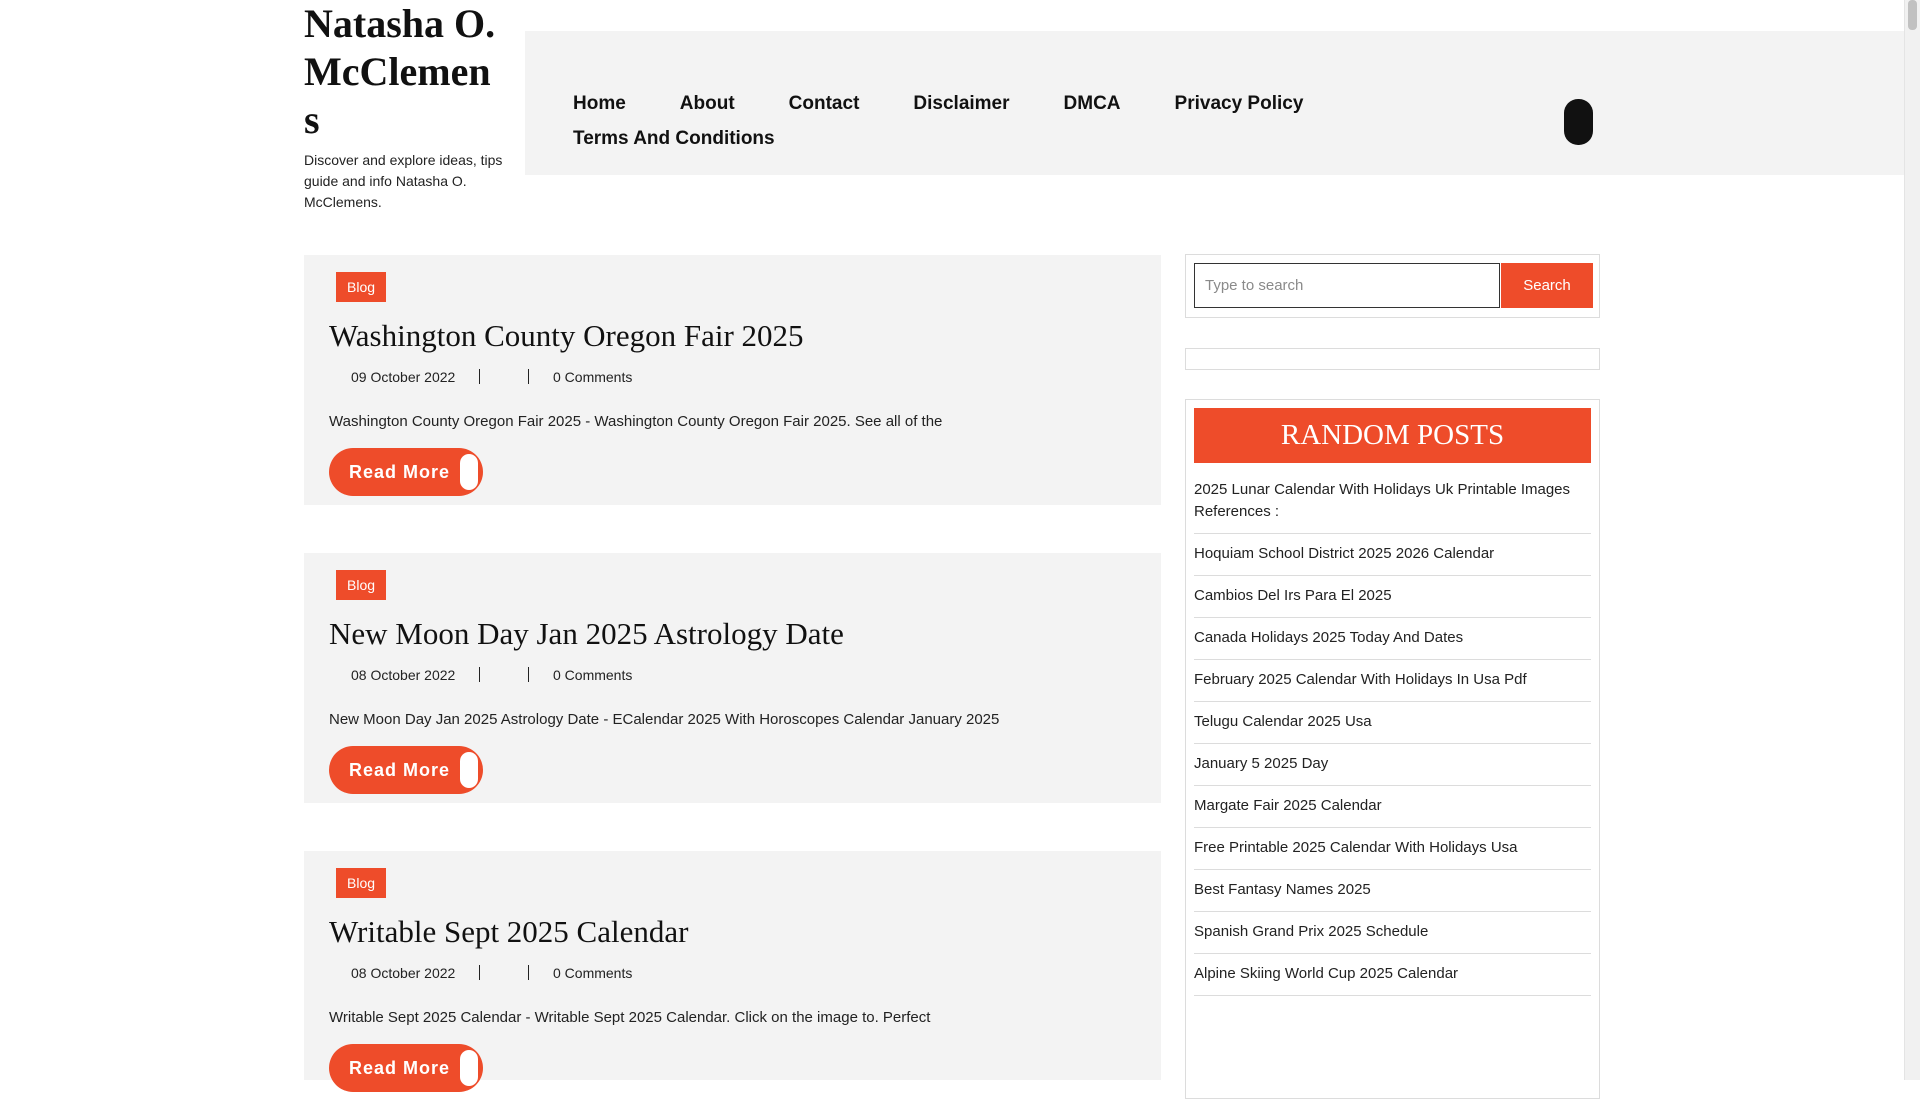 The width and height of the screenshot is (1920, 1099). What do you see at coordinates (403, 377) in the screenshot?
I see `post-date: 09 October 2022` at bounding box center [403, 377].